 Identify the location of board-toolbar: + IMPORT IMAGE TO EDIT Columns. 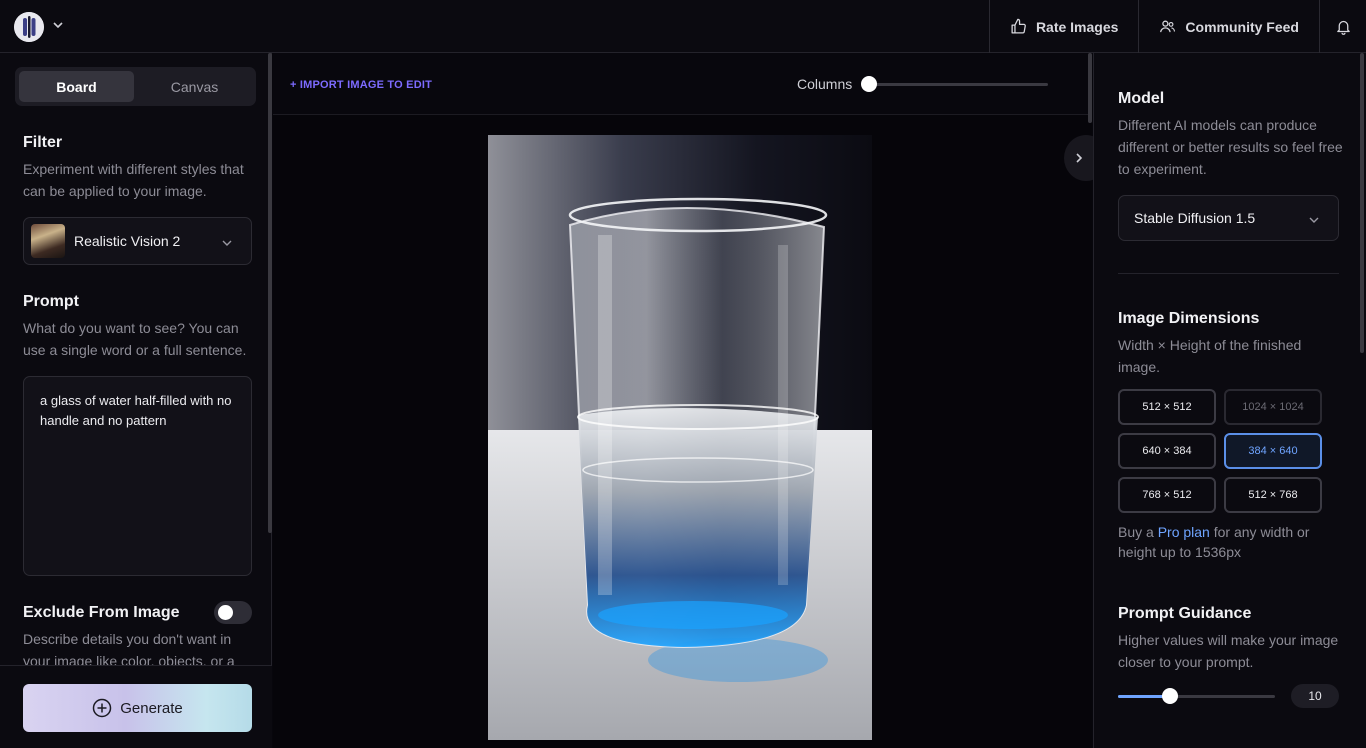
(682, 84).